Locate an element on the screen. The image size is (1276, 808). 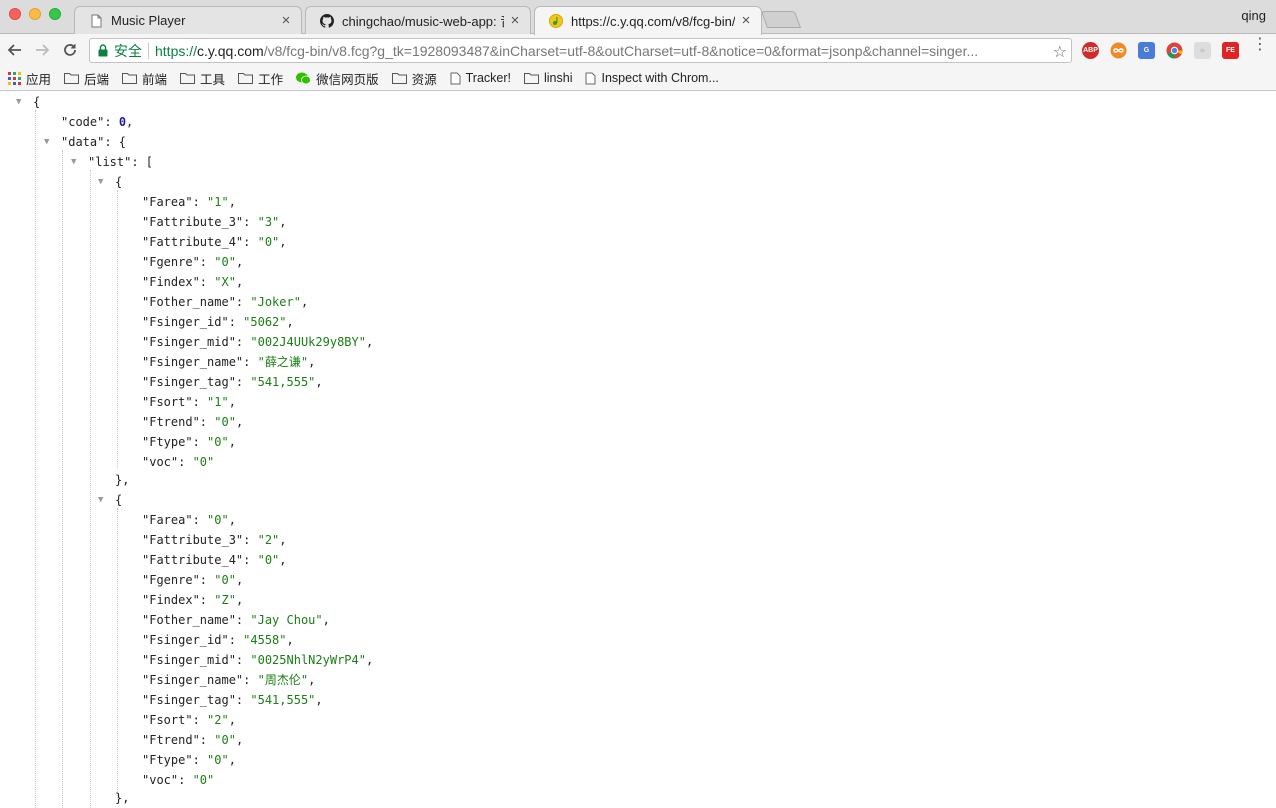
json-line-farea: "Farea": "0", is located at coordinates (189, 520).